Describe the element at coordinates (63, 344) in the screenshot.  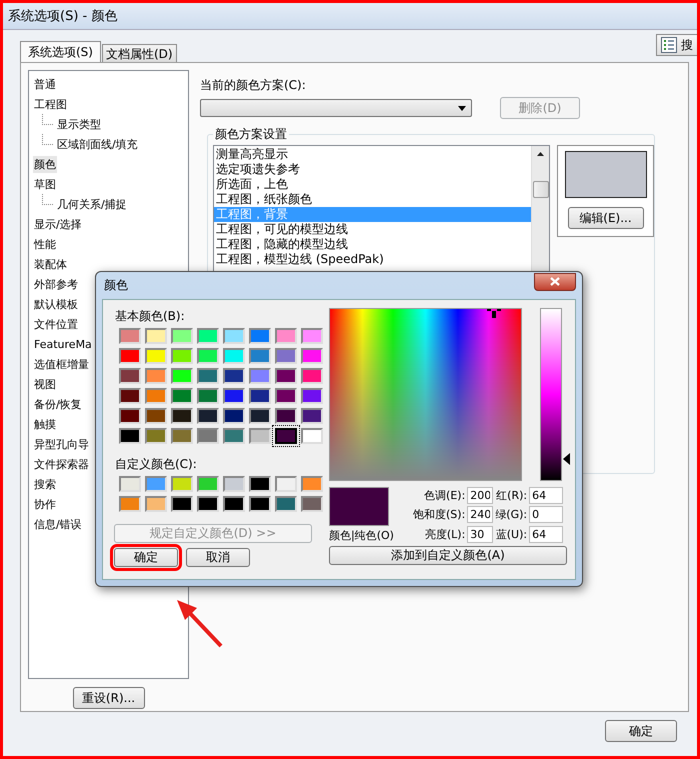
I see `tree-item: FeatureMa` at that location.